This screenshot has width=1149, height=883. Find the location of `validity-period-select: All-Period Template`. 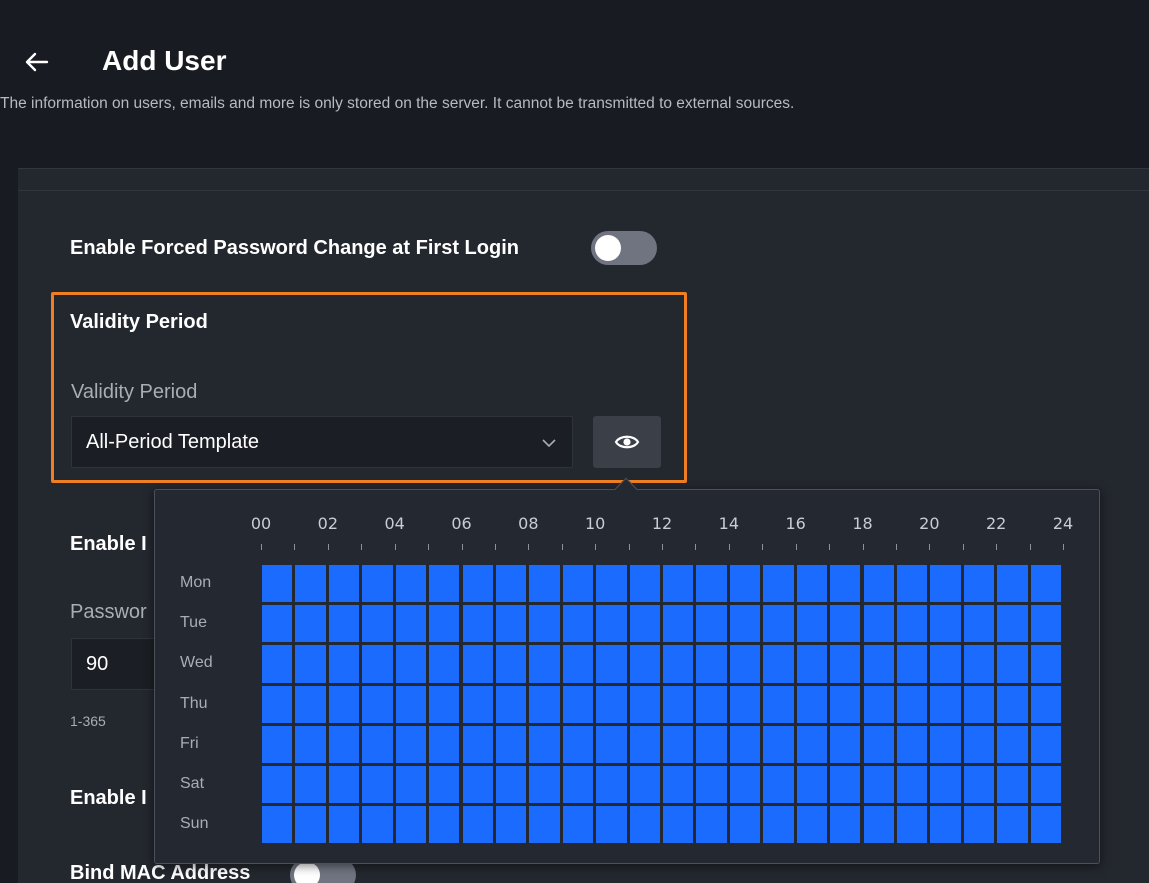

validity-period-select: All-Period Template is located at coordinates (322, 442).